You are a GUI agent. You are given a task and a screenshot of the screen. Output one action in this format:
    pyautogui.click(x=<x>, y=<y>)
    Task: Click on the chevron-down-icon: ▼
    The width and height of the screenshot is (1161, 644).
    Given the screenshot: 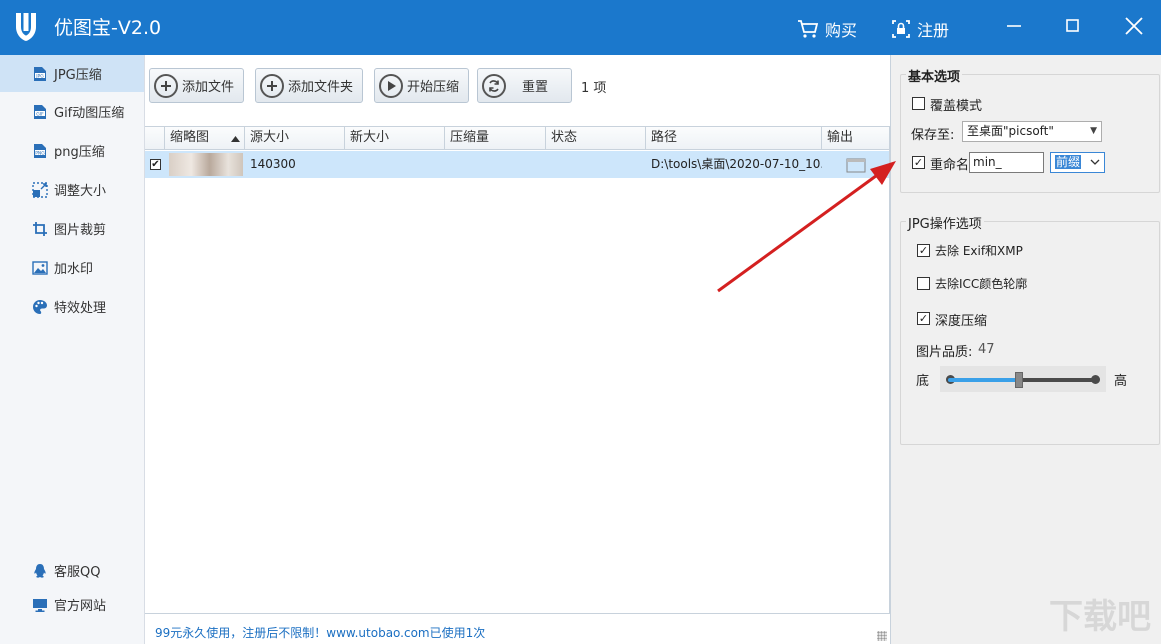 What is the action you would take?
    pyautogui.click(x=1093, y=131)
    